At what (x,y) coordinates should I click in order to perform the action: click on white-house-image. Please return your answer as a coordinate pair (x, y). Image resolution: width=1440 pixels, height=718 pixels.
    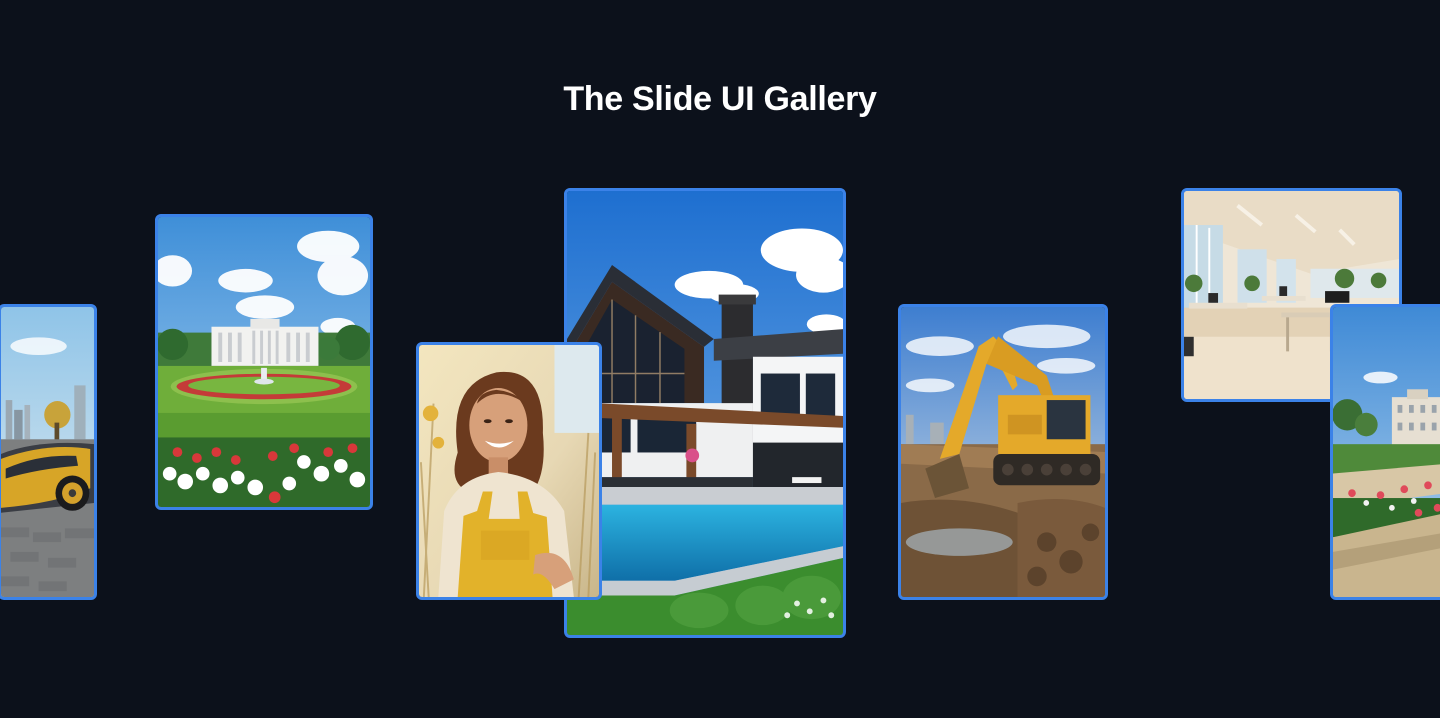
    Looking at the image, I should click on (264, 362).